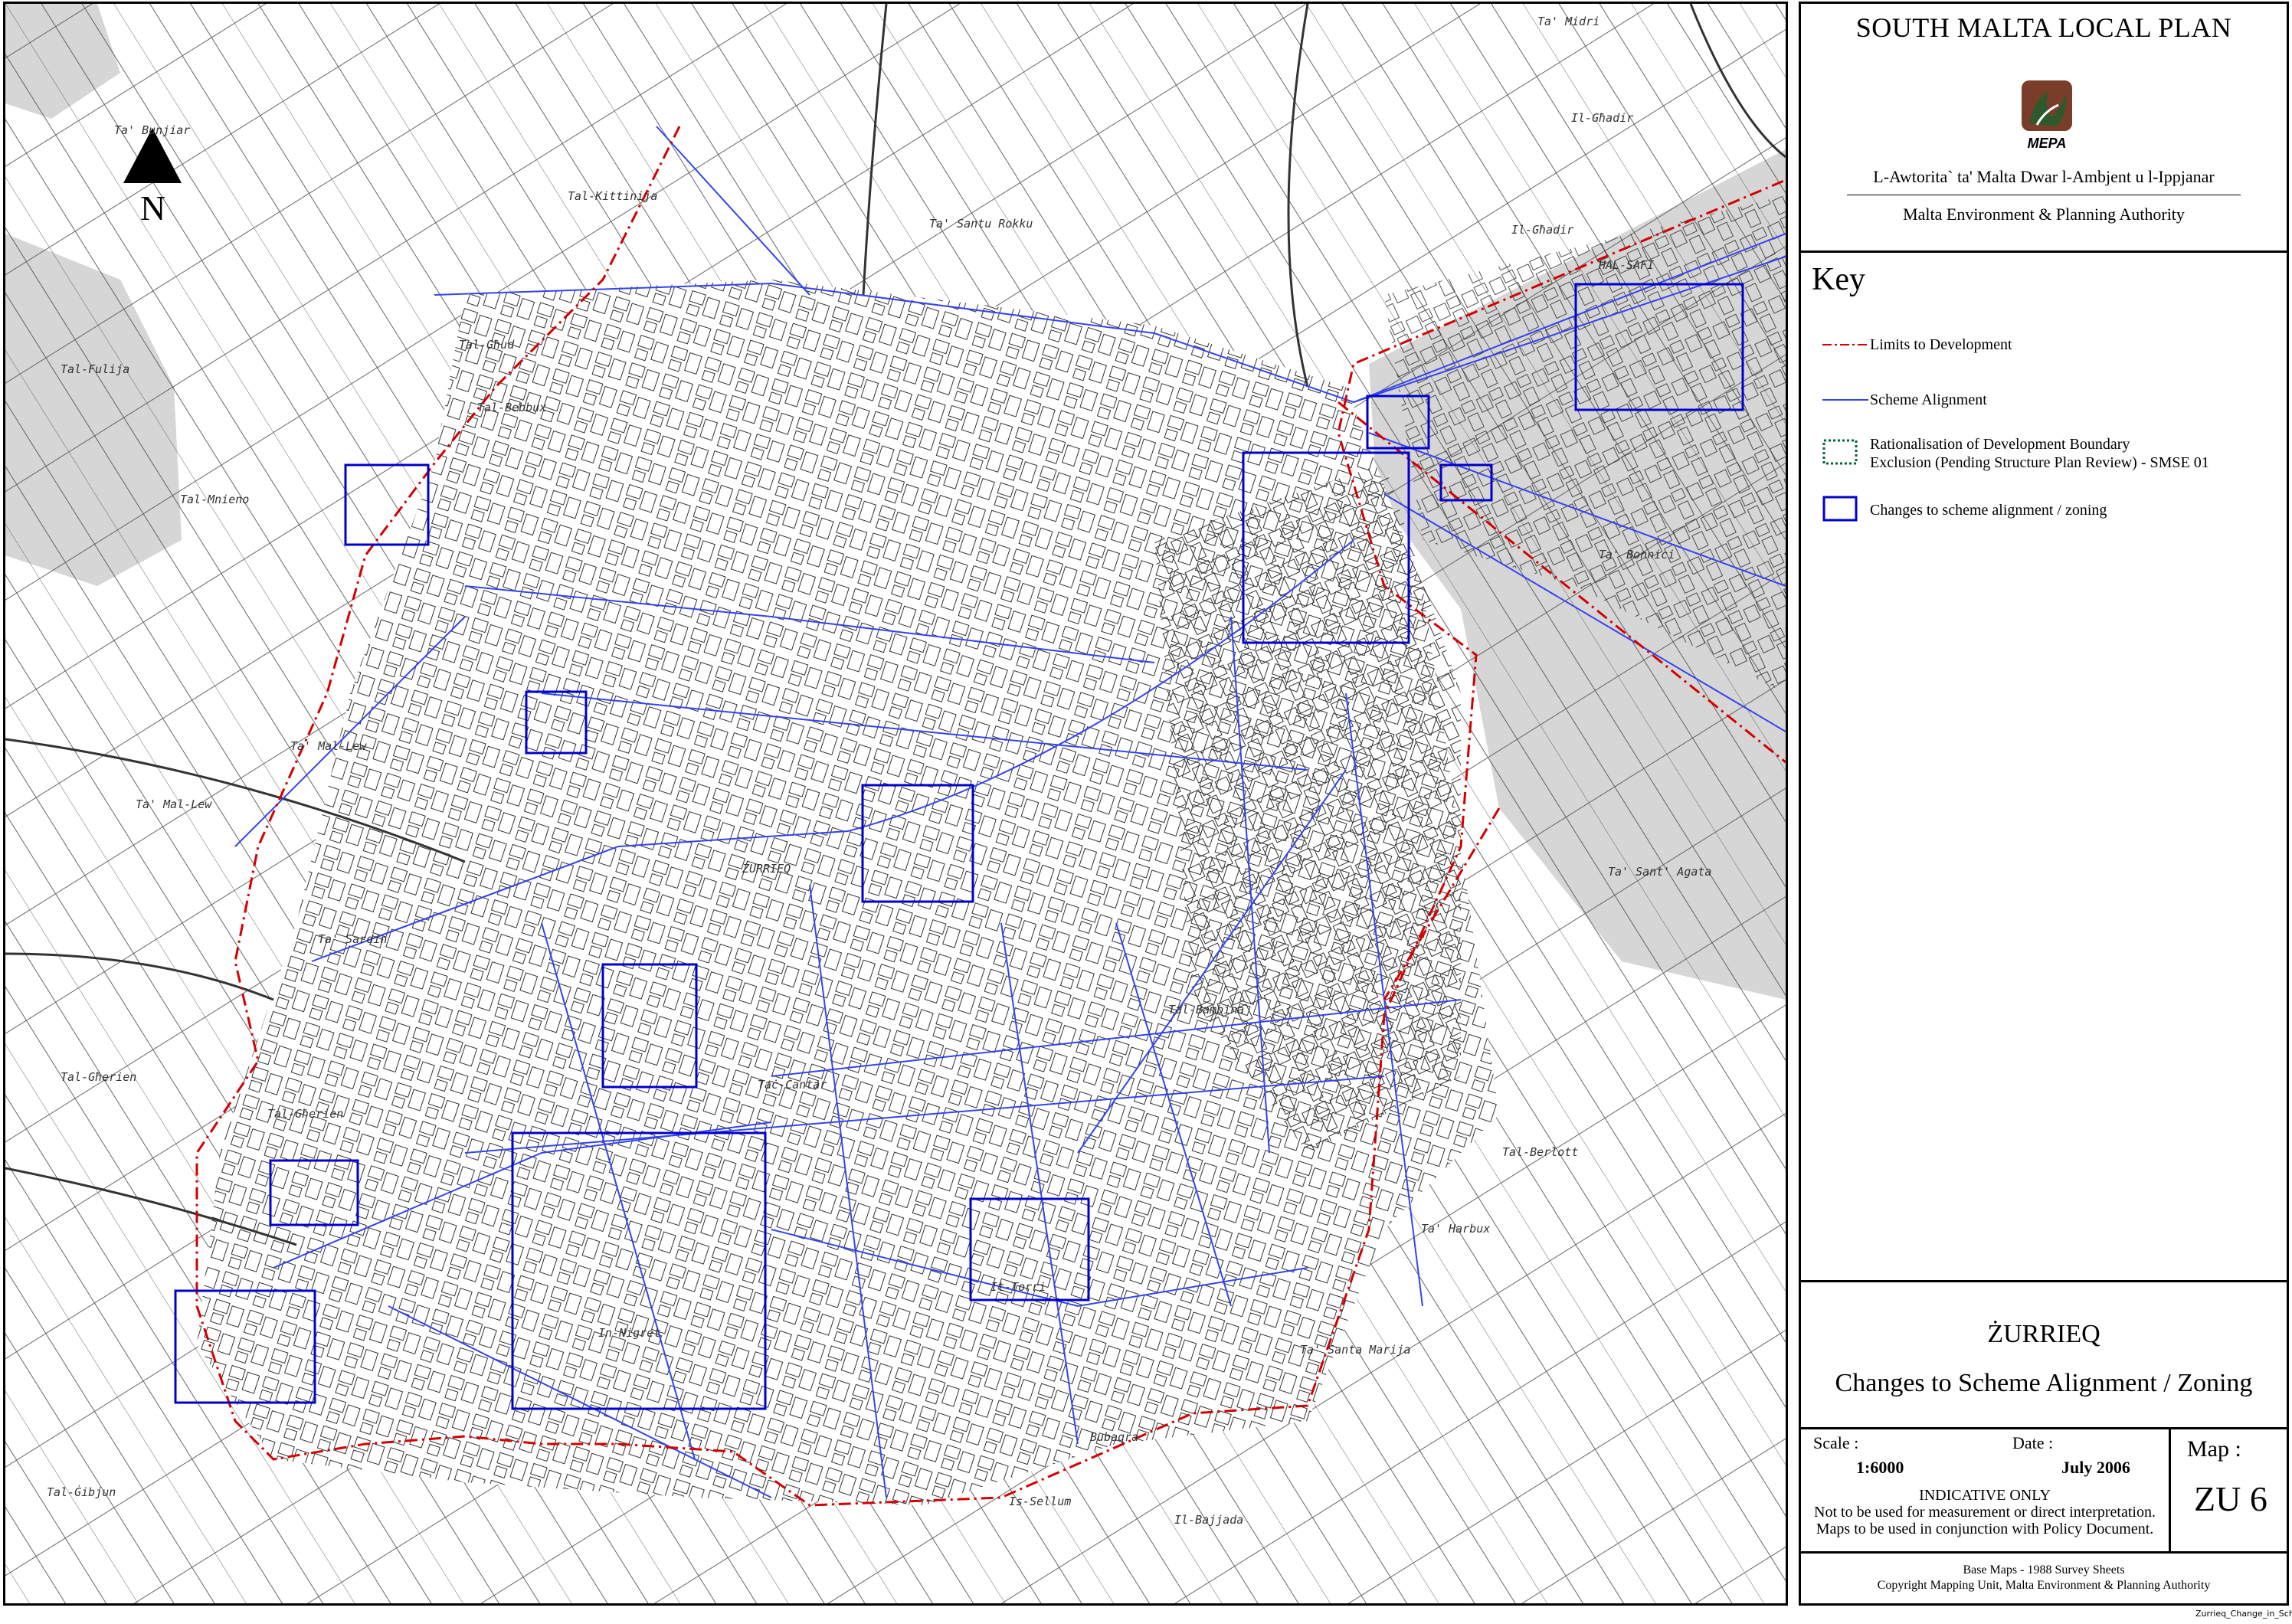 This screenshot has width=2292, height=1624. What do you see at coordinates (1941, 345) in the screenshot?
I see `key-label: Limits to Development` at bounding box center [1941, 345].